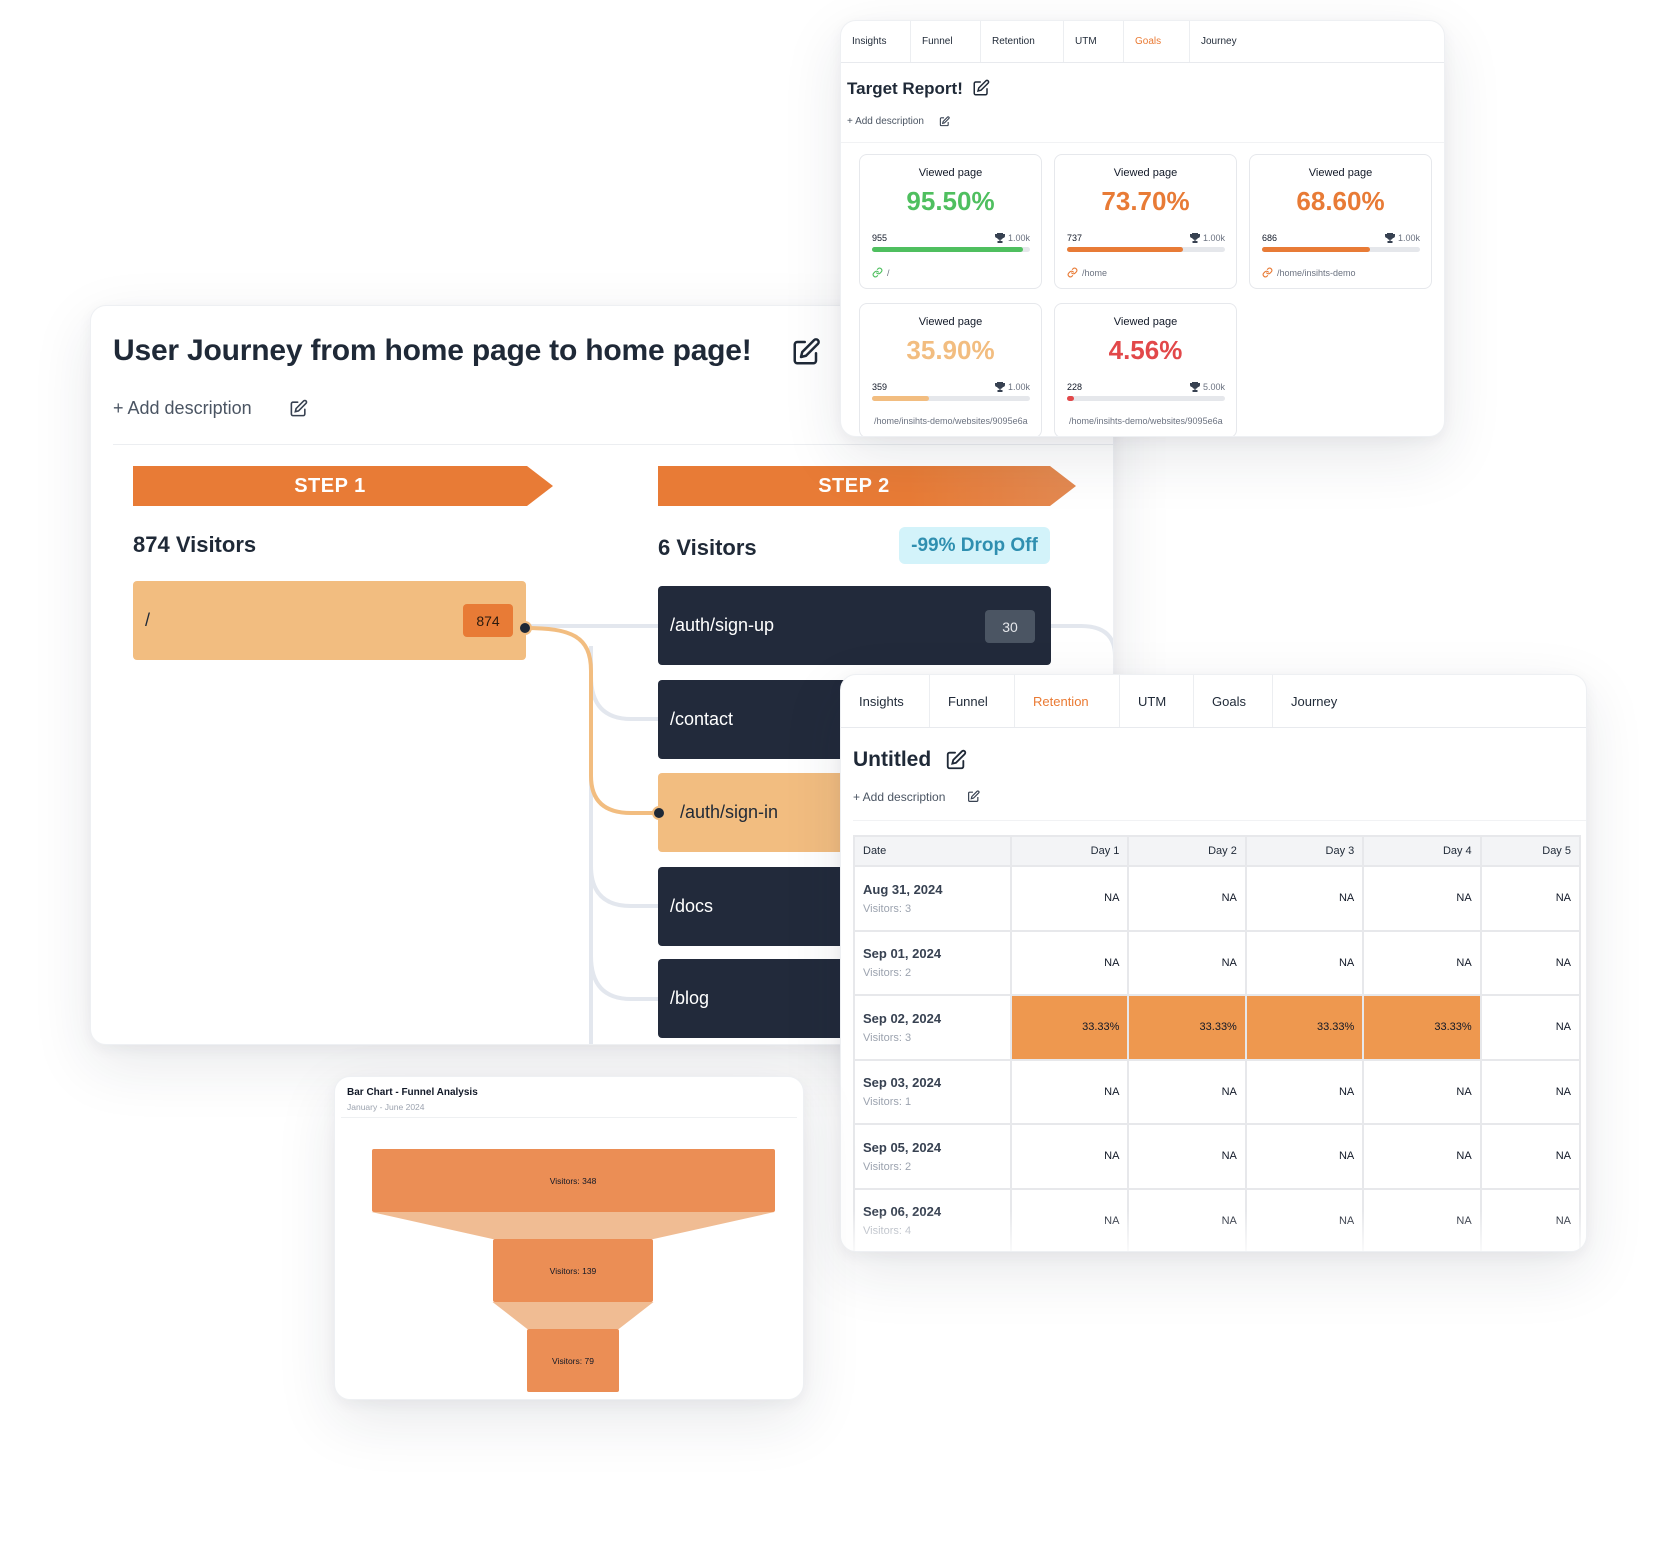  What do you see at coordinates (932, 1091) in the screenshot?
I see `date-cell: Sep 03, 2024 Visitors: 1` at bounding box center [932, 1091].